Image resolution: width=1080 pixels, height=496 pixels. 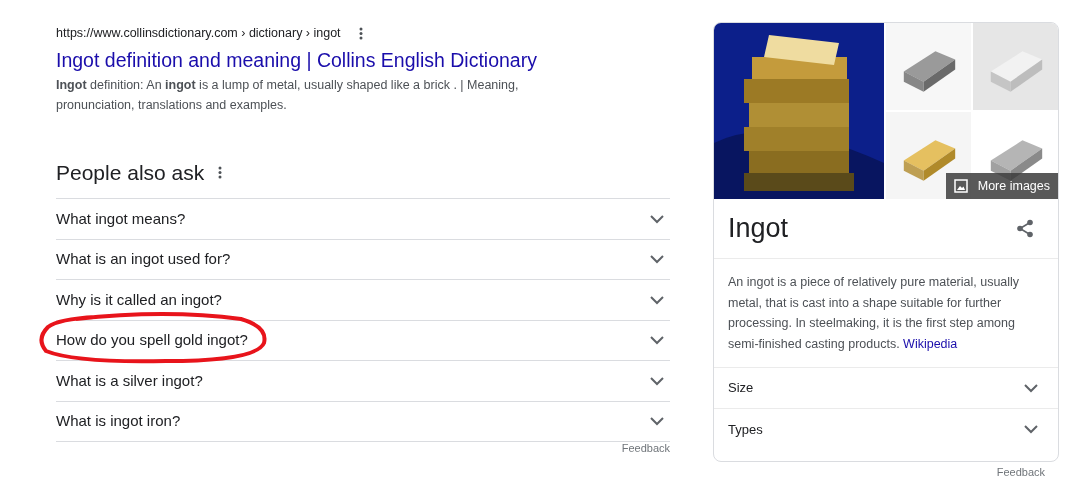 What do you see at coordinates (886, 429) in the screenshot?
I see `panel-section: Types` at bounding box center [886, 429].